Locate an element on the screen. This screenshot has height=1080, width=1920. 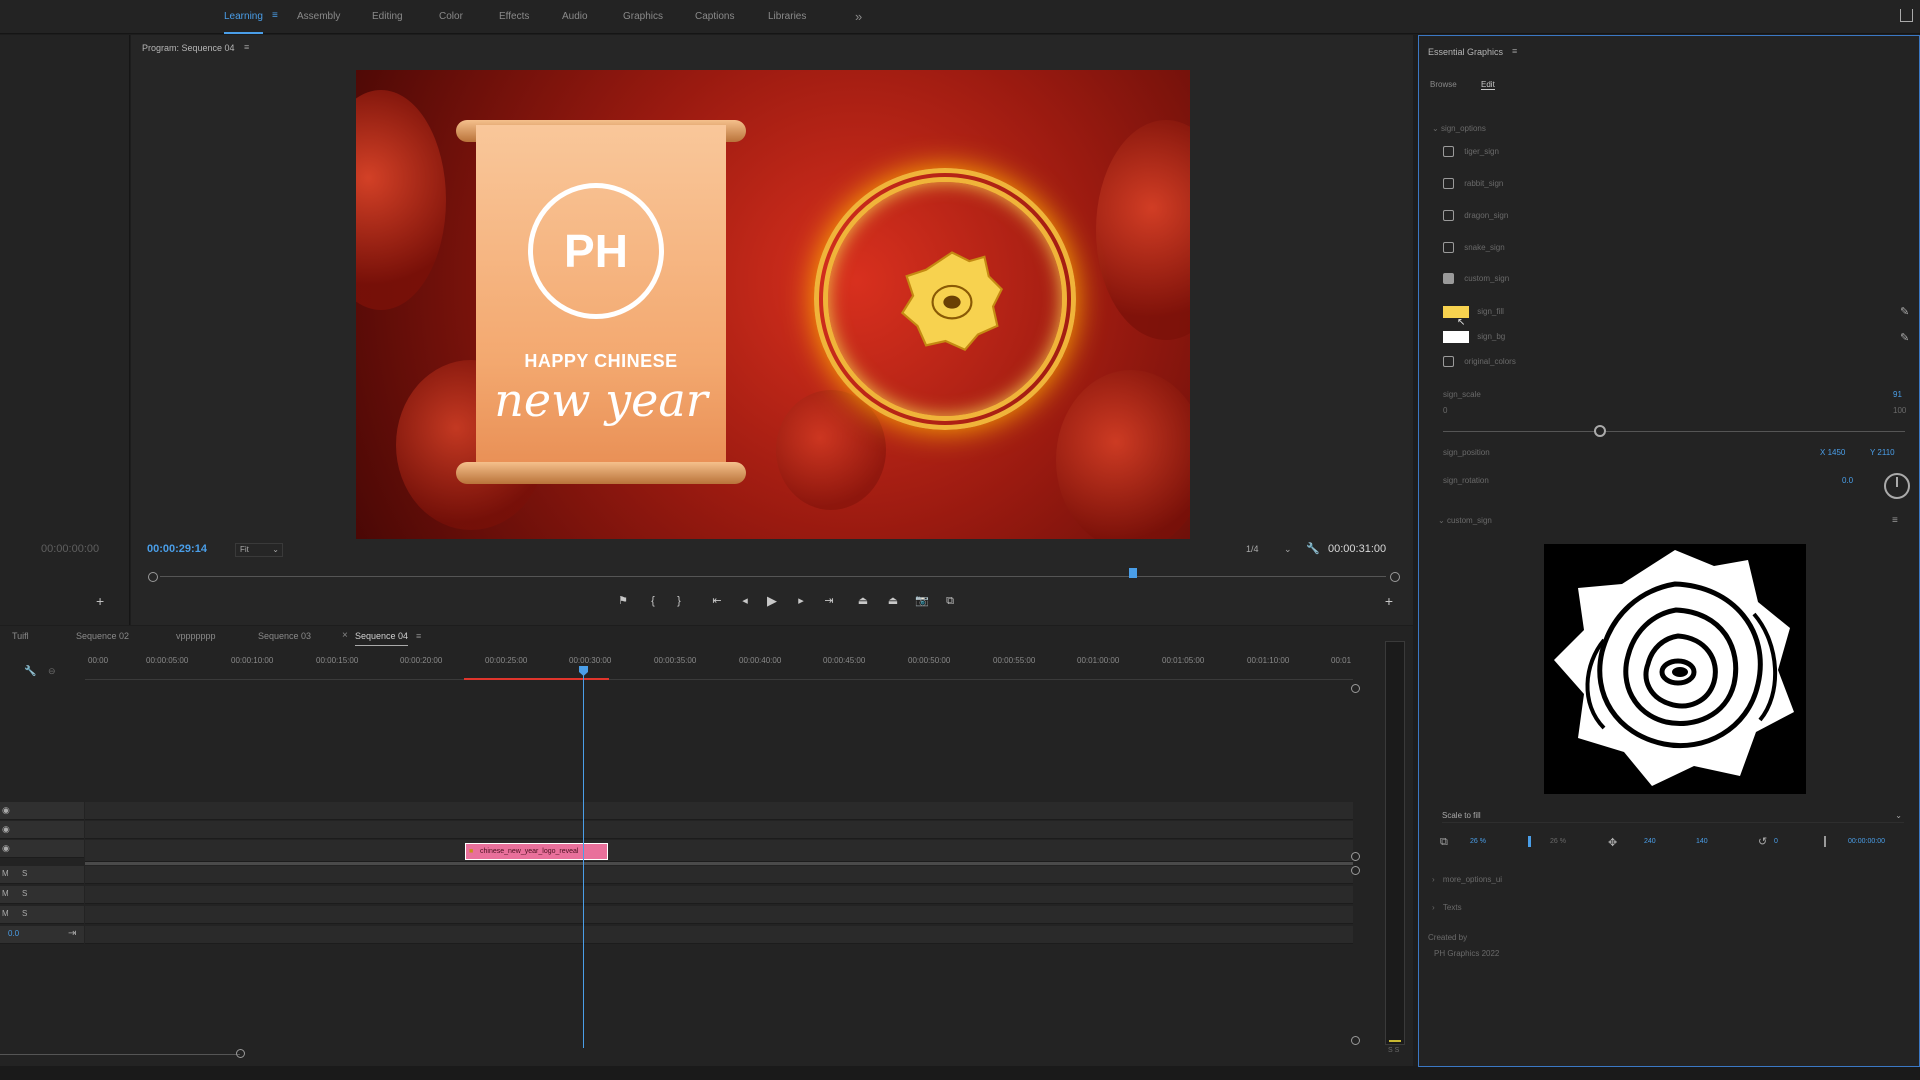
track-header-master: 0.0 ⇥ is located at coordinates (42, 935).